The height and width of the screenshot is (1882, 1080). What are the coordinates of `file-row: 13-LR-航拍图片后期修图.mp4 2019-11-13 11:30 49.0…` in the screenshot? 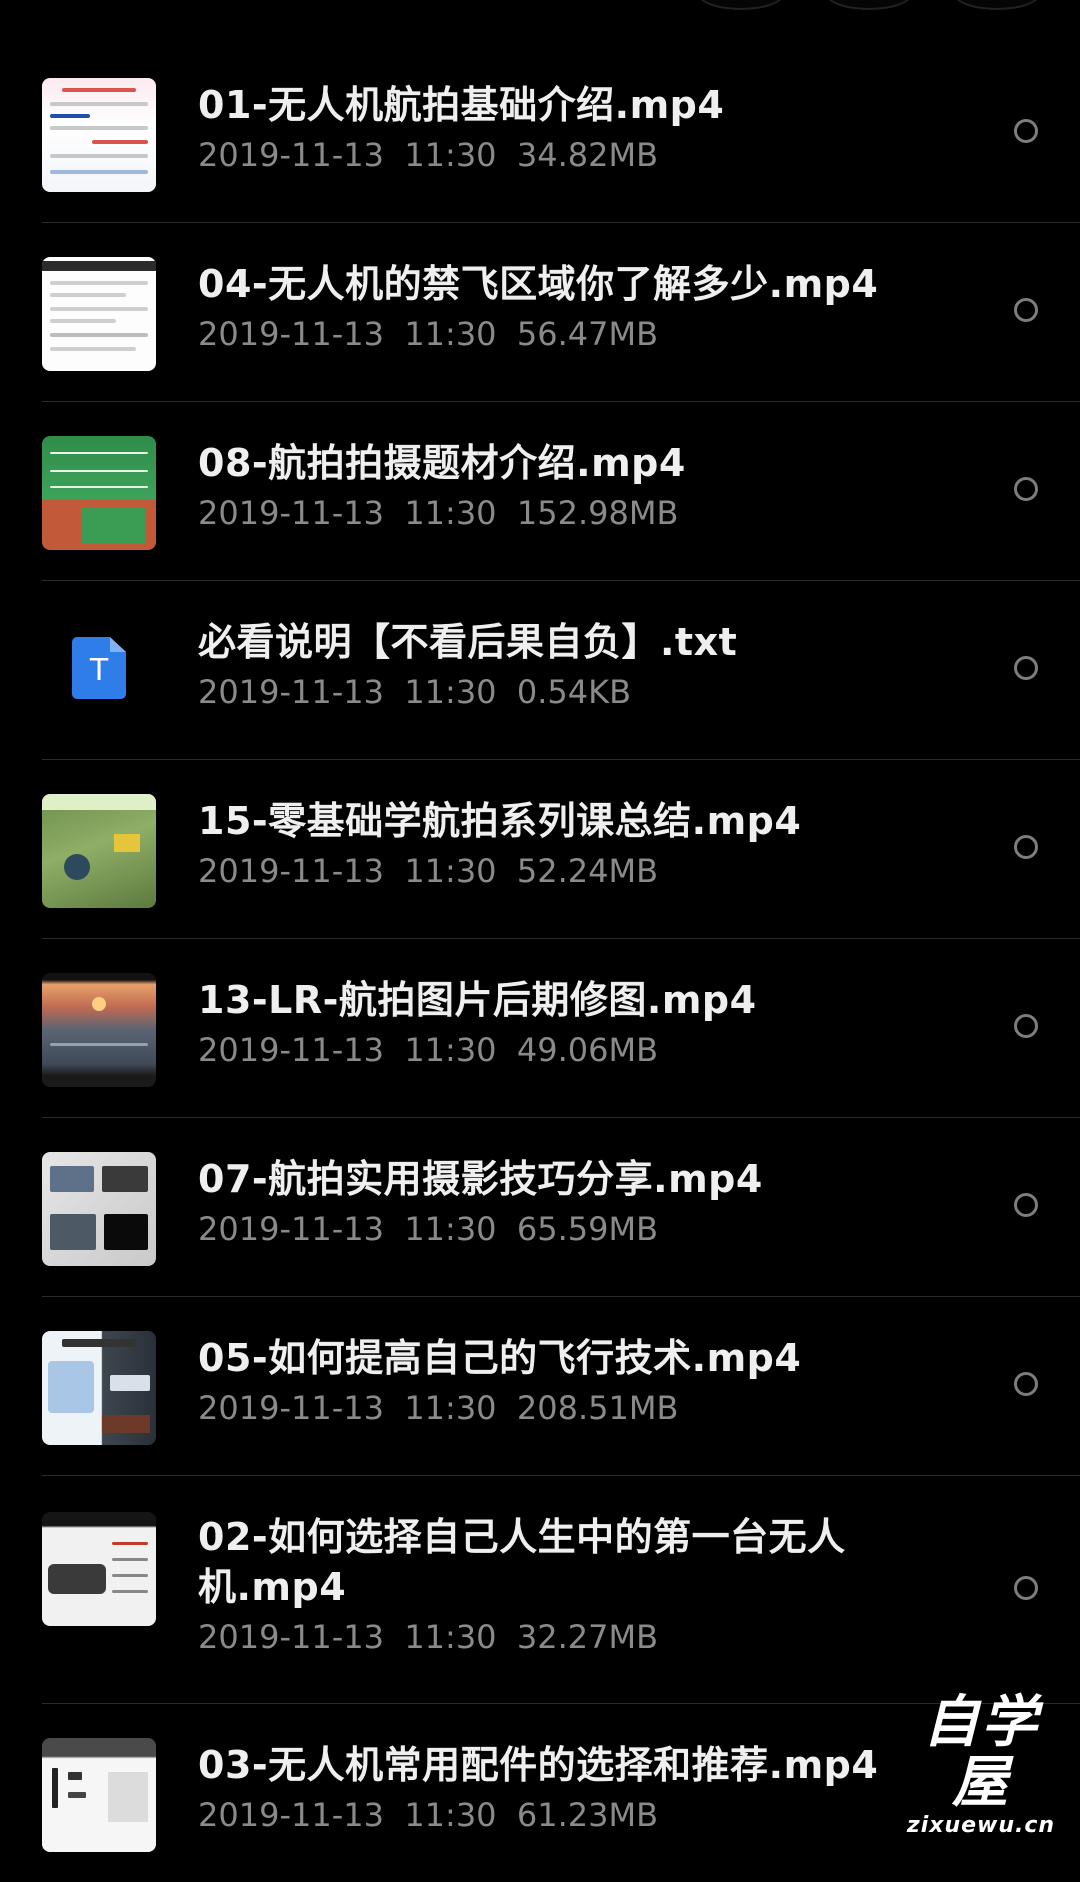 It's located at (561, 1028).